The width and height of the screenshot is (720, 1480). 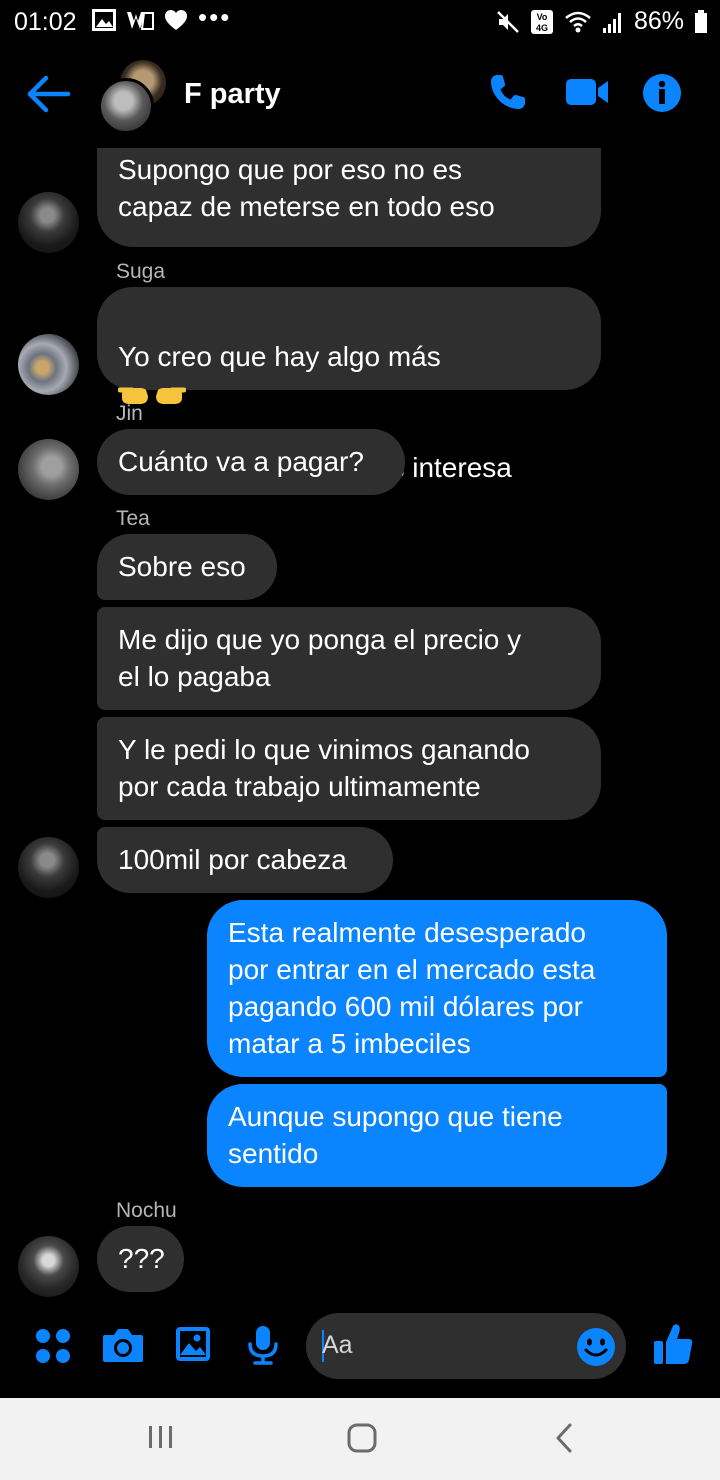 What do you see at coordinates (658, 21) in the screenshot?
I see `battery-percentage: 86%` at bounding box center [658, 21].